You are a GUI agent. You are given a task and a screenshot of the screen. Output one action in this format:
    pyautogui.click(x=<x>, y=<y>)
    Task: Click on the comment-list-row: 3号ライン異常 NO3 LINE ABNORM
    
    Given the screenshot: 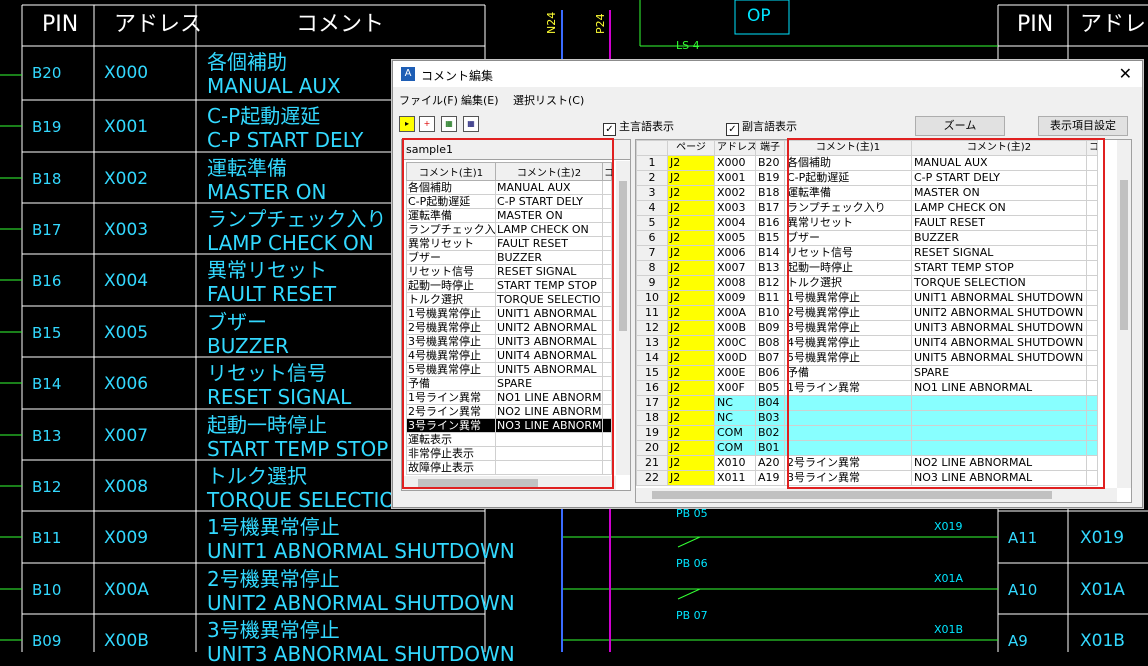 What is the action you would take?
    pyautogui.click(x=509, y=425)
    